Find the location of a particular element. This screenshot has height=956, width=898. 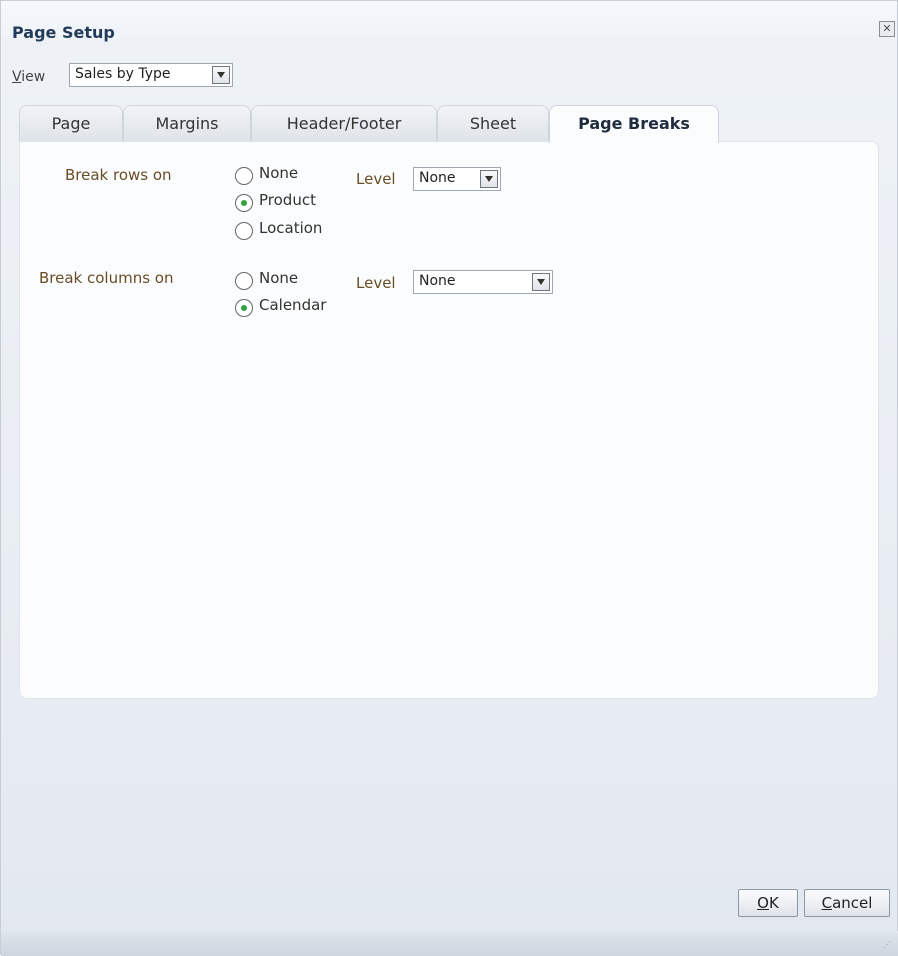

cancel-button: Cancel is located at coordinates (847, 903).